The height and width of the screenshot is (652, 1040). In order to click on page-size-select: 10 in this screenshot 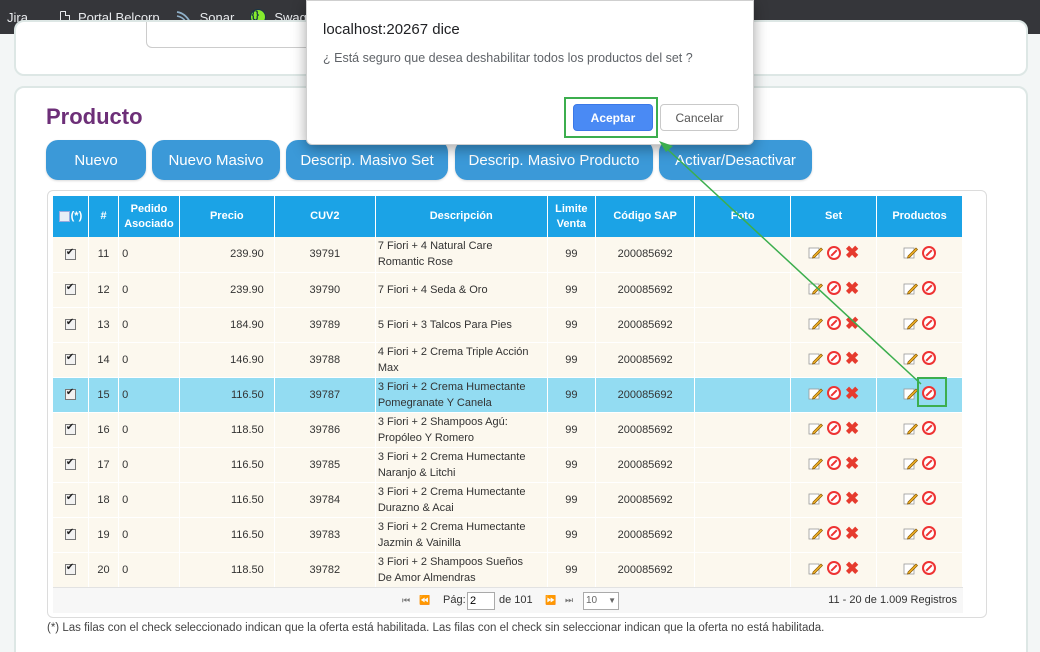, I will do `click(601, 601)`.